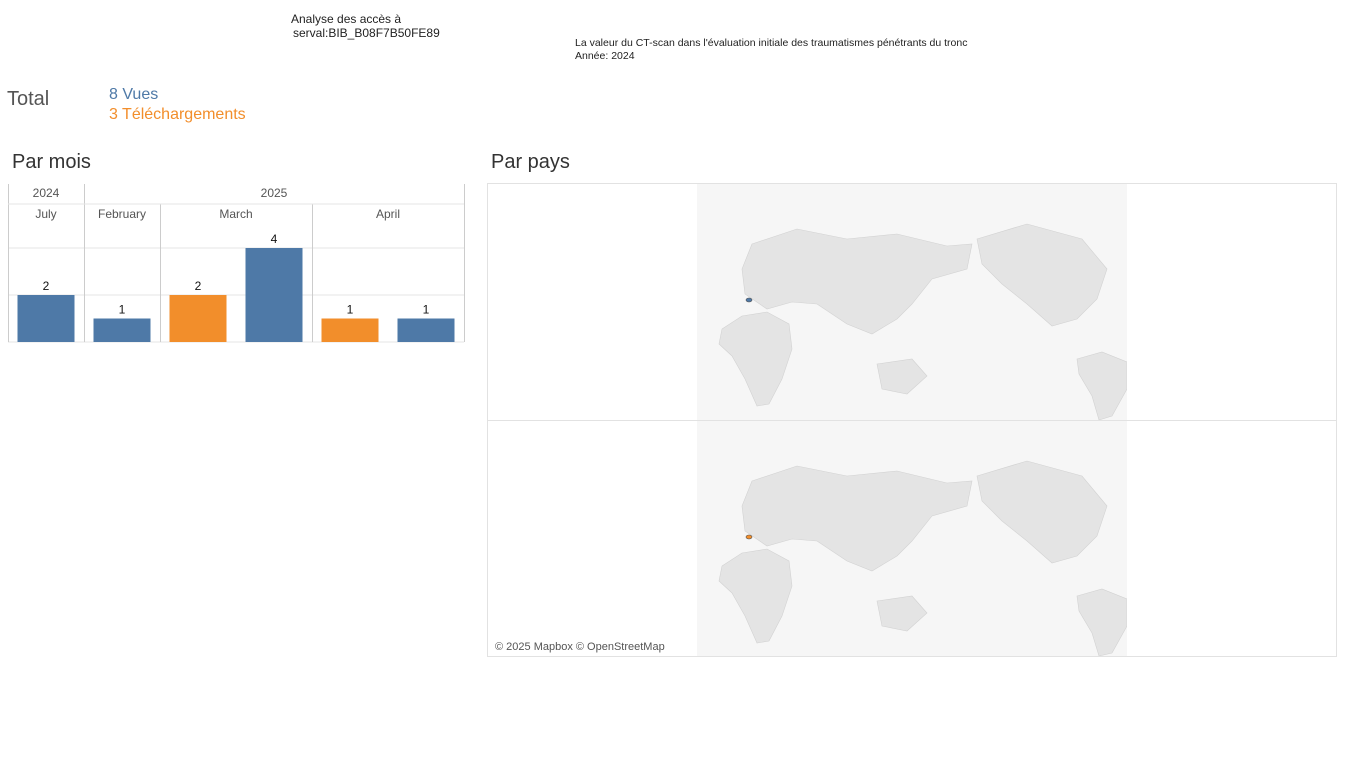 The height and width of the screenshot is (768, 1366). What do you see at coordinates (45, 214) in the screenshot?
I see `month-label: July` at bounding box center [45, 214].